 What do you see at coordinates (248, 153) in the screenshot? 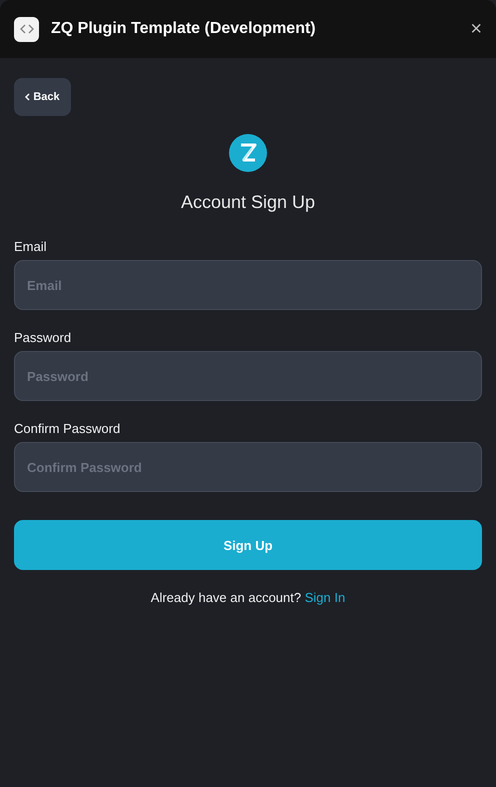
I see `logo-icon` at bounding box center [248, 153].